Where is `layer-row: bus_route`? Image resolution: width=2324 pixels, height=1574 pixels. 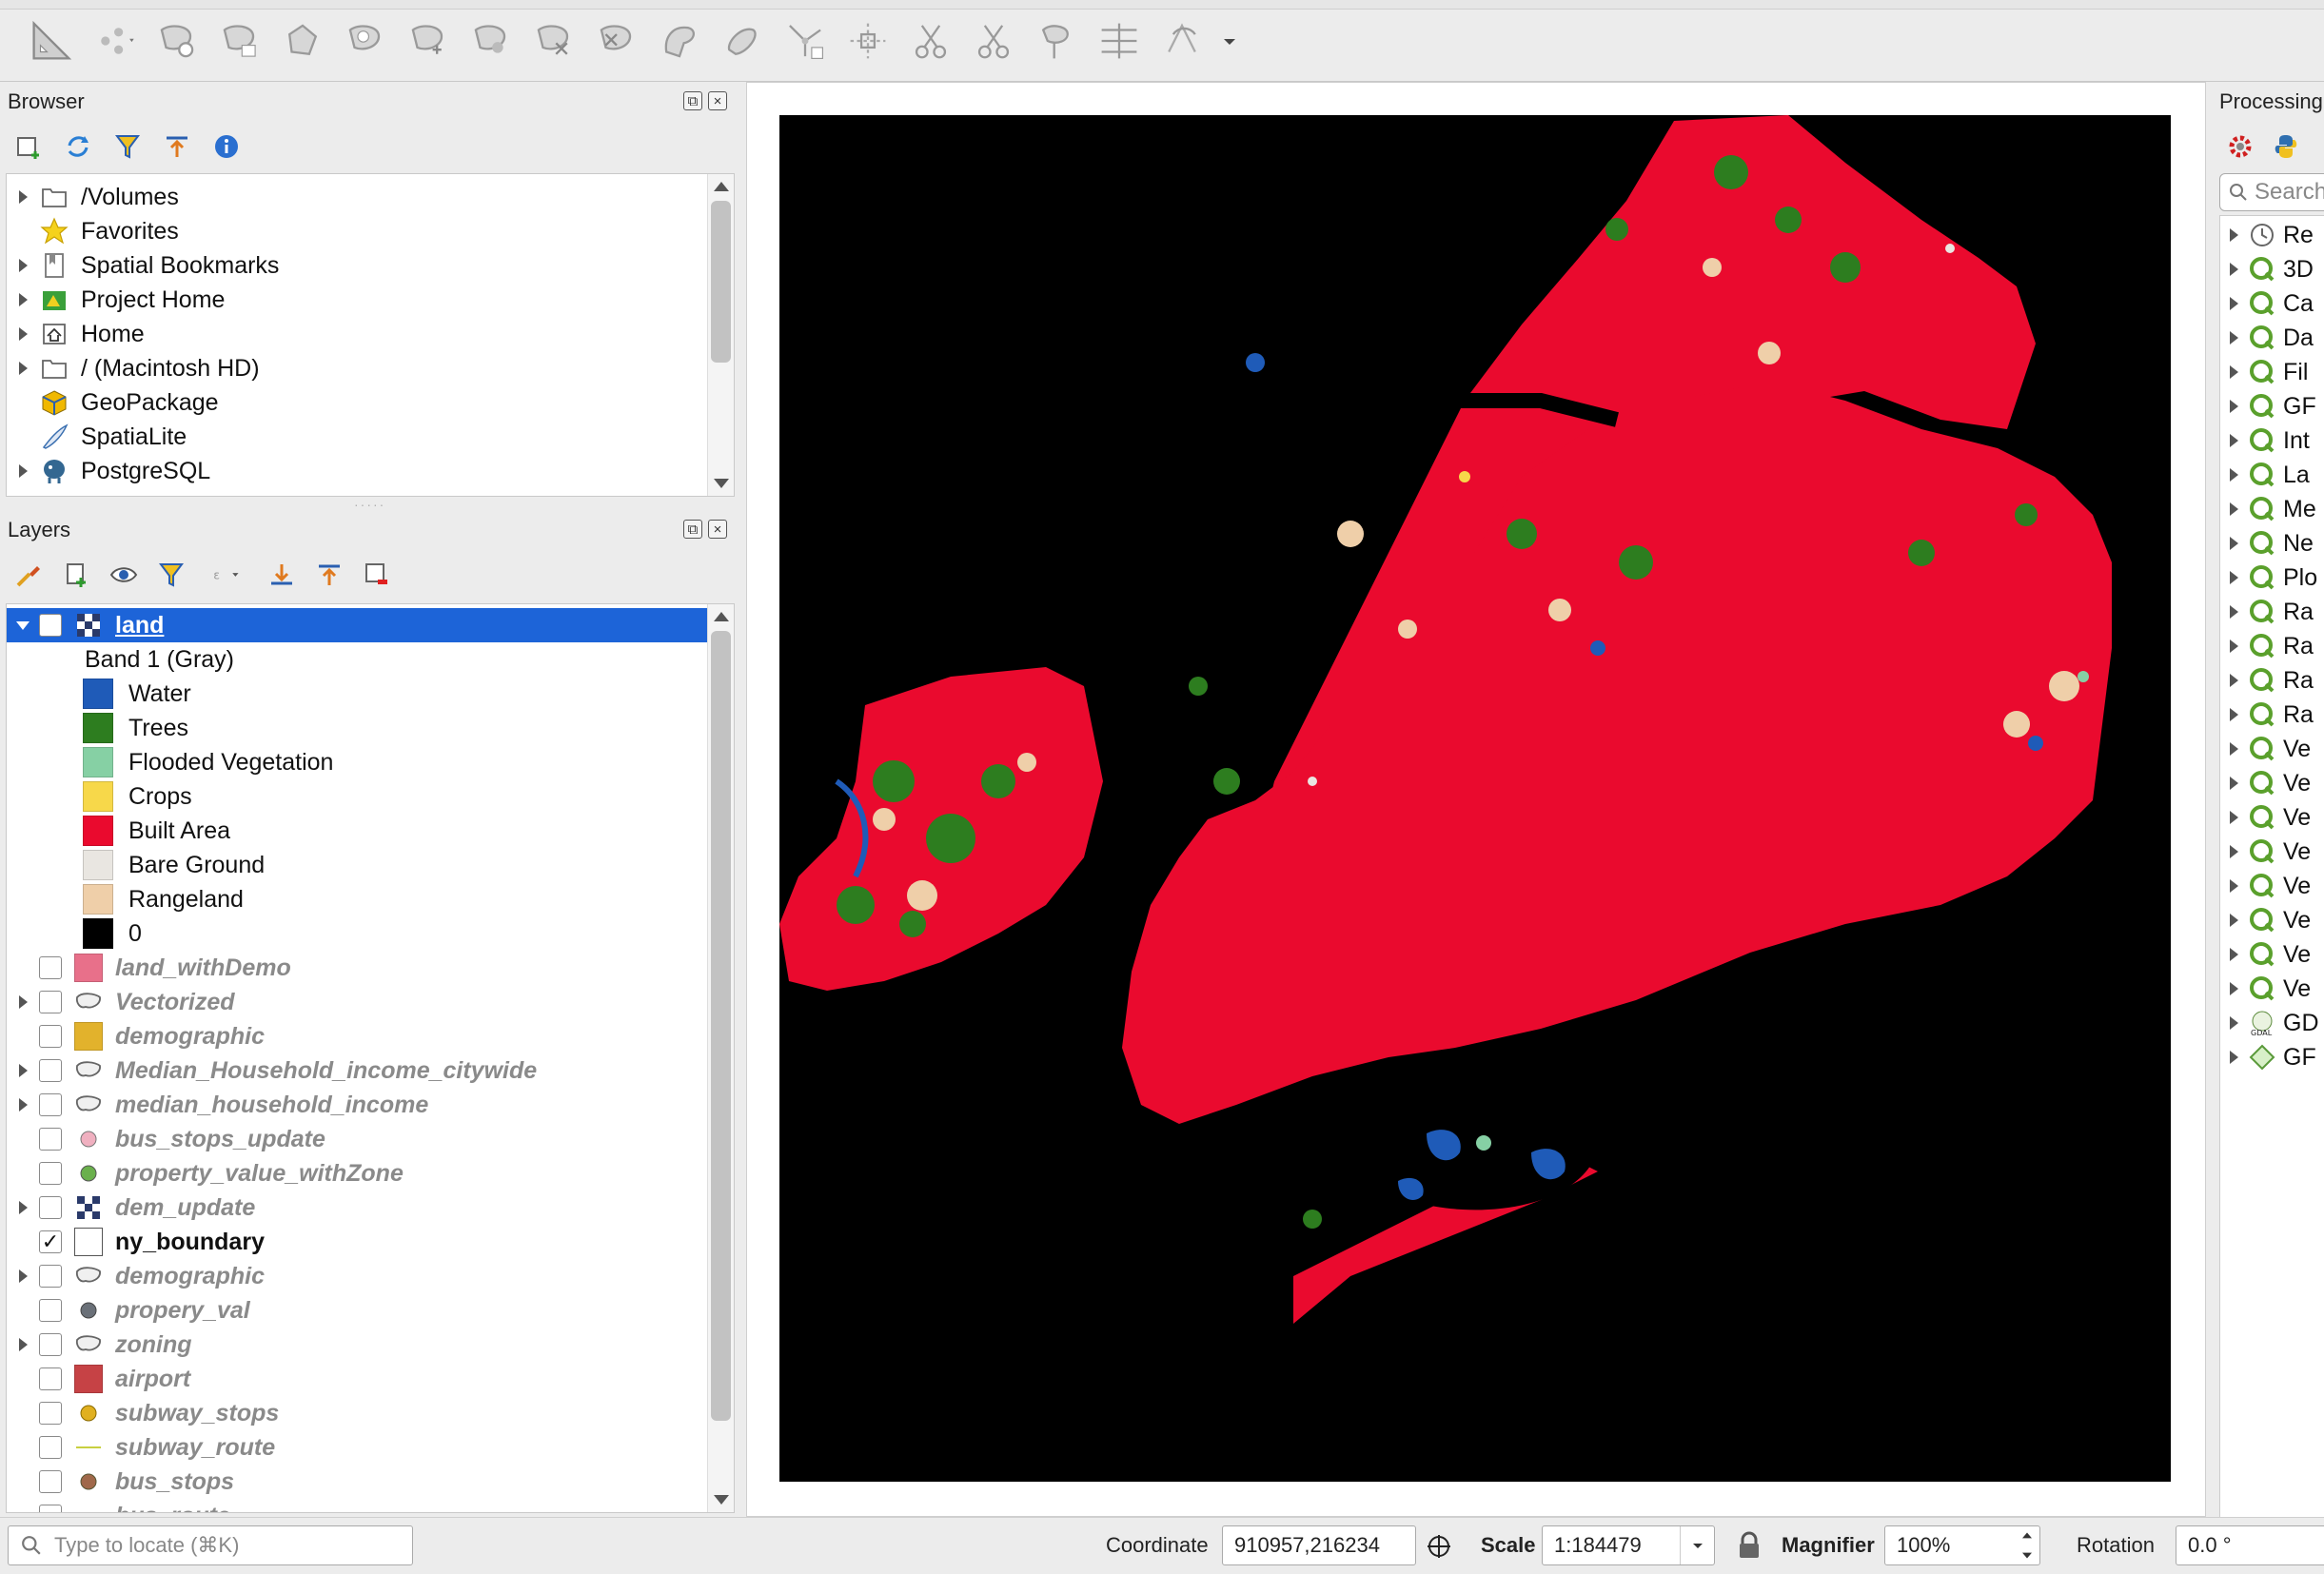 layer-row: bus_route is located at coordinates (118, 1506).